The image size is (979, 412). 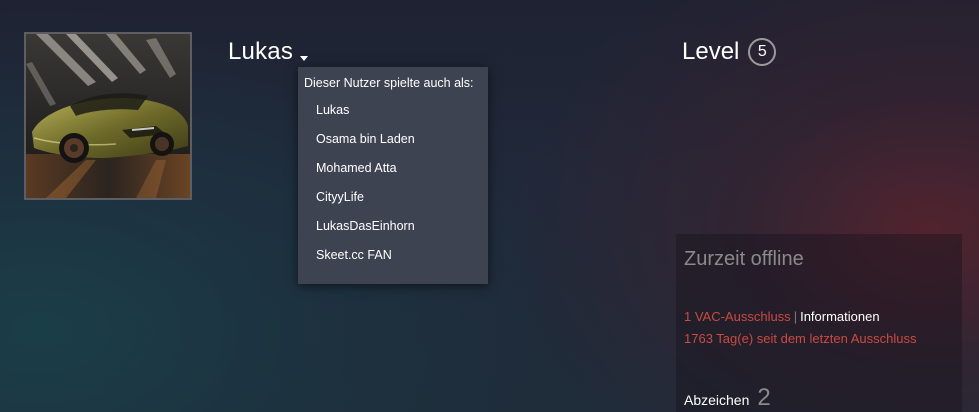 What do you see at coordinates (744, 259) in the screenshot?
I see `online-status: Zurzeit offline` at bounding box center [744, 259].